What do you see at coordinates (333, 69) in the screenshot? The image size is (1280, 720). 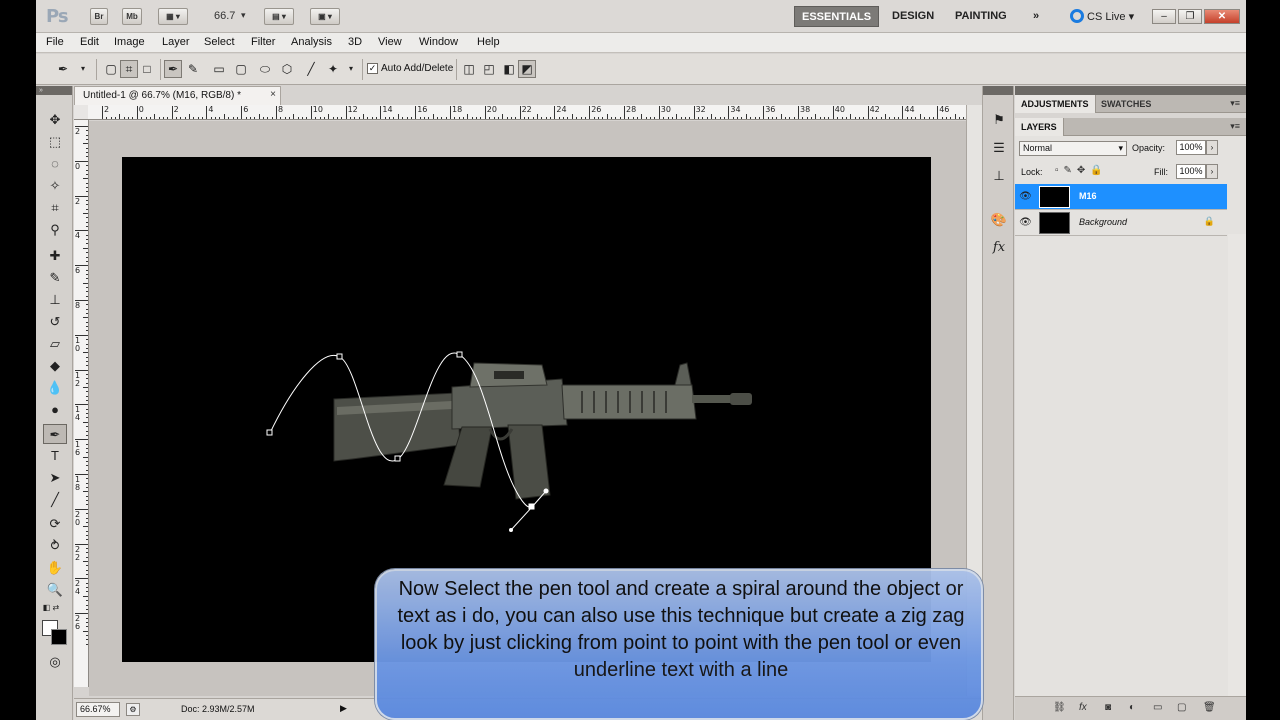 I see `custom-shape-option: ✦` at bounding box center [333, 69].